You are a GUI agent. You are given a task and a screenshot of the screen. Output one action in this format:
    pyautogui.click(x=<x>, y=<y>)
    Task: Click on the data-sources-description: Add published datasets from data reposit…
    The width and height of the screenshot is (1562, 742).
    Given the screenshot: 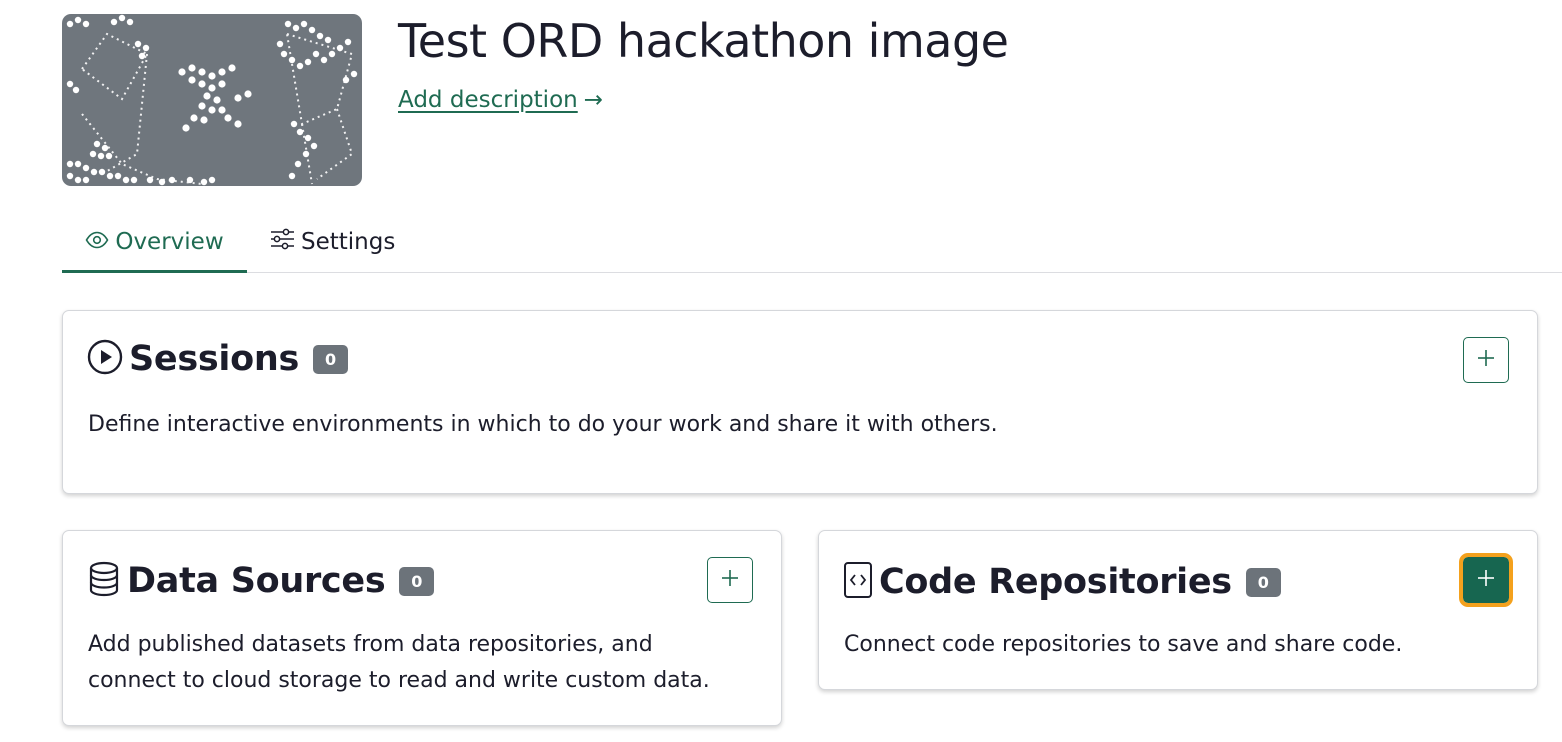 What is the action you would take?
    pyautogui.click(x=399, y=663)
    